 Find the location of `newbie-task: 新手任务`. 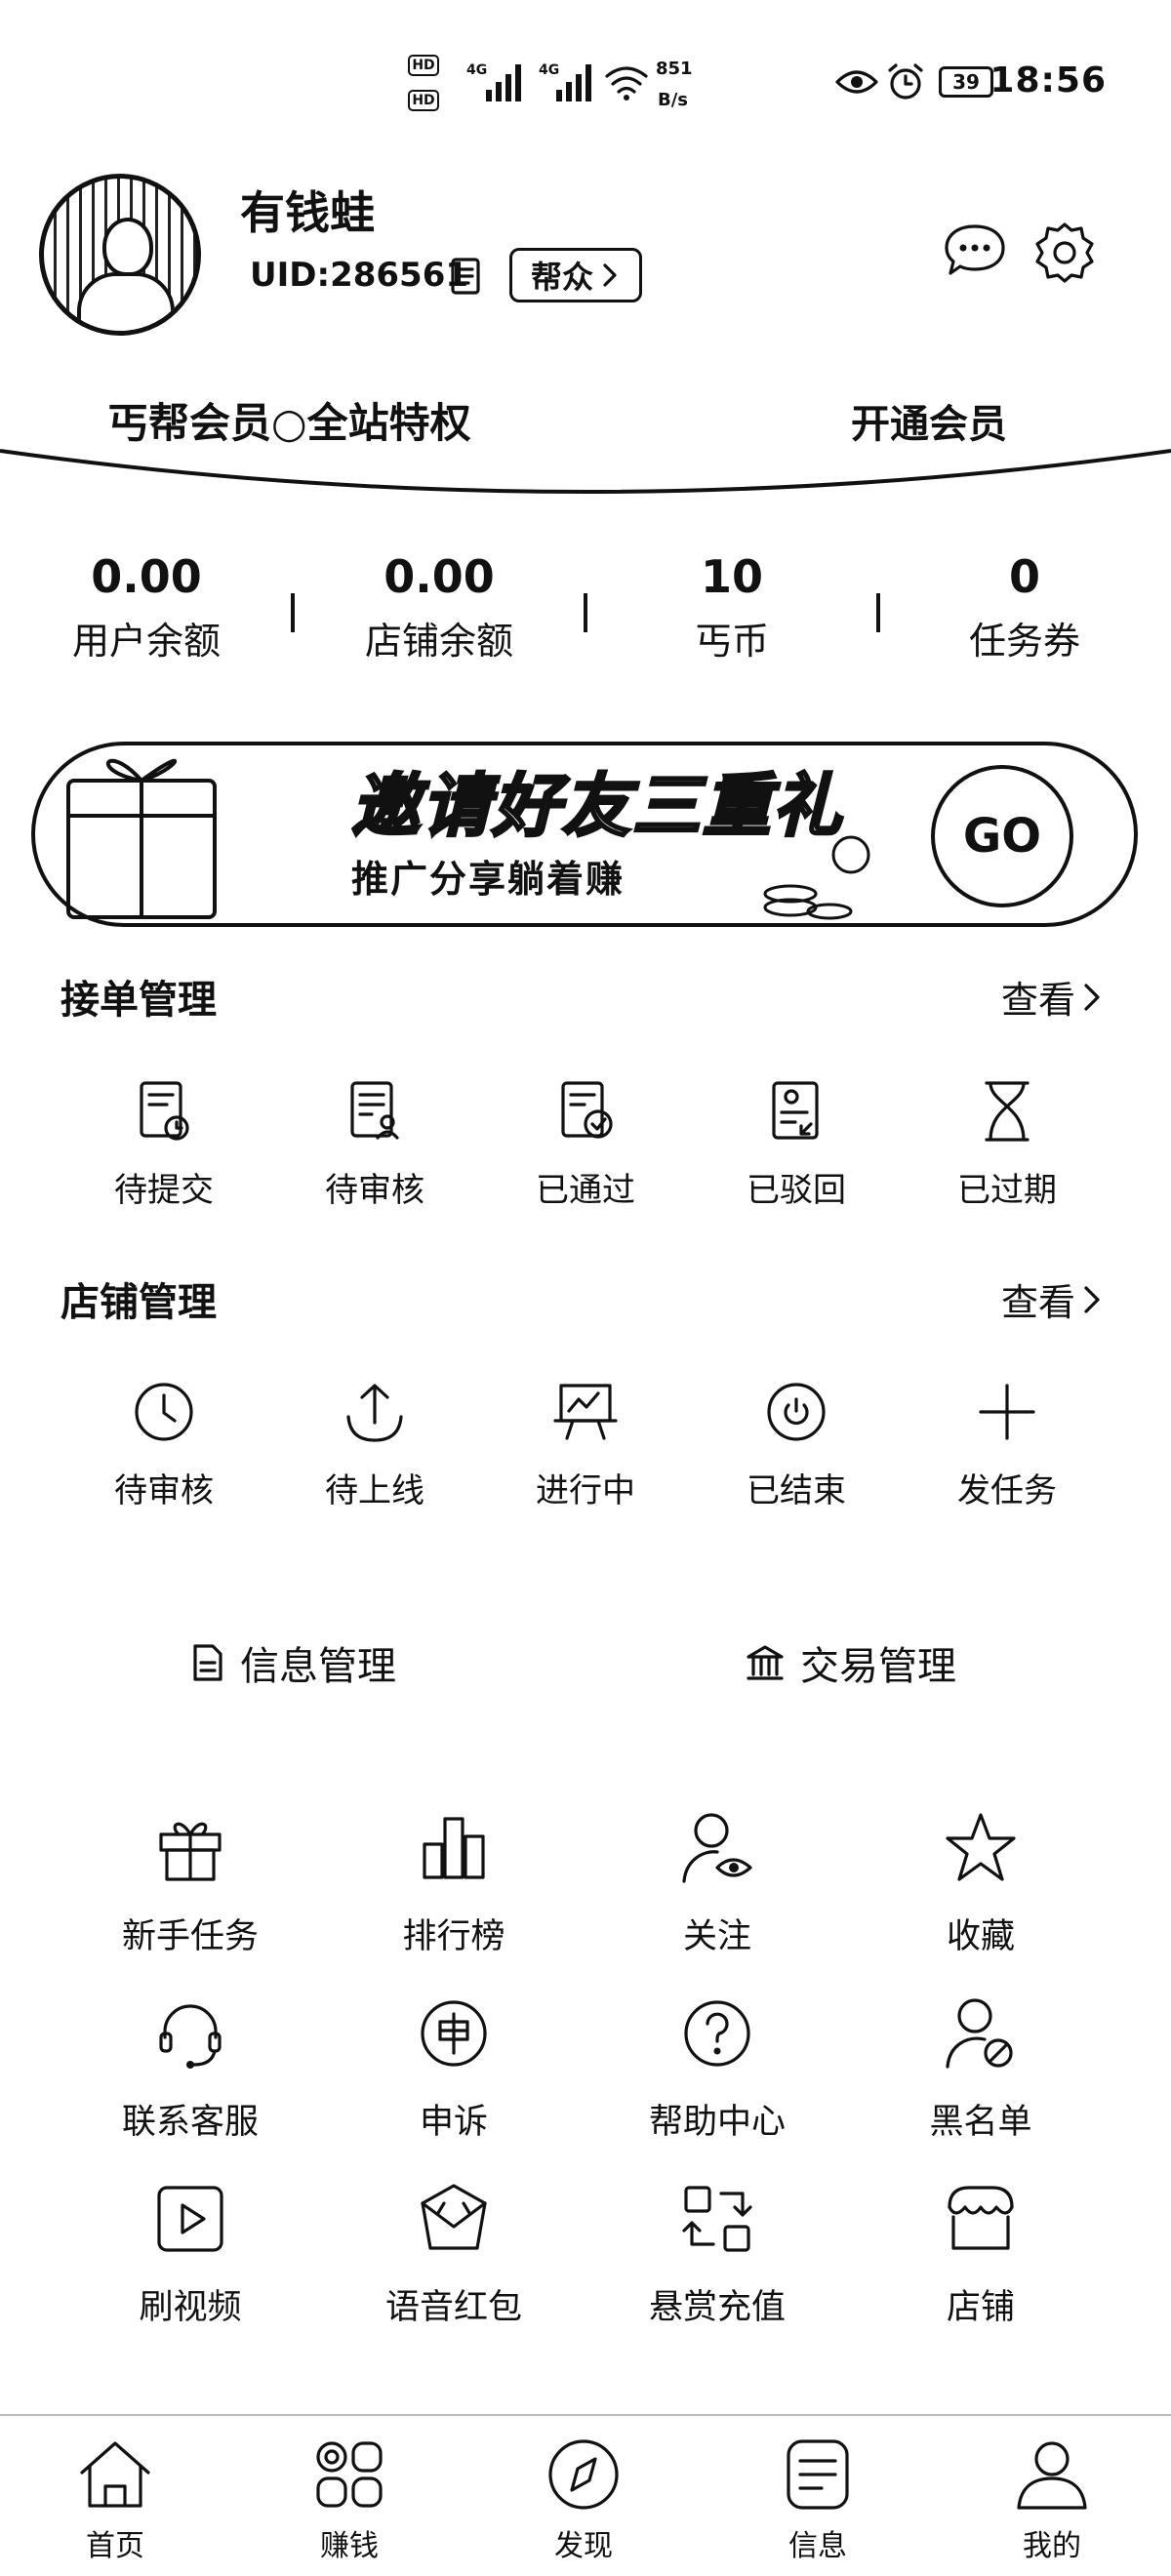

newbie-task: 新手任务 is located at coordinates (190, 1883).